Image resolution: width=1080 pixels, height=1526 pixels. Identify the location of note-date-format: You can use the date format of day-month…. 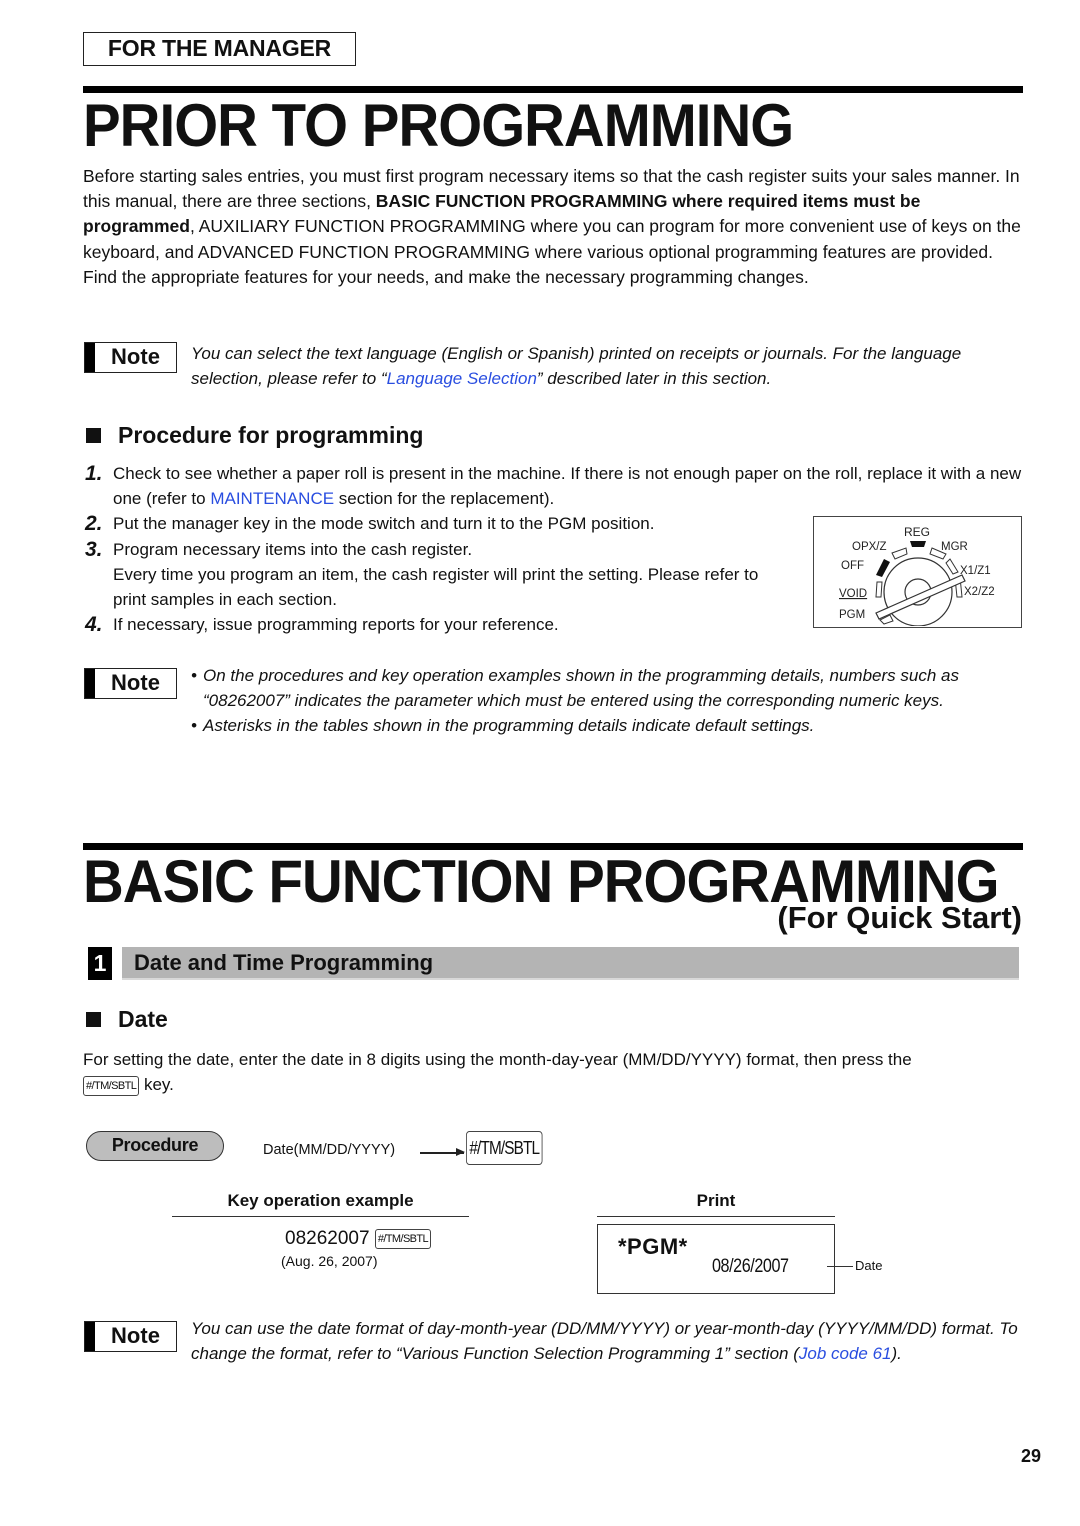
(608, 1341).